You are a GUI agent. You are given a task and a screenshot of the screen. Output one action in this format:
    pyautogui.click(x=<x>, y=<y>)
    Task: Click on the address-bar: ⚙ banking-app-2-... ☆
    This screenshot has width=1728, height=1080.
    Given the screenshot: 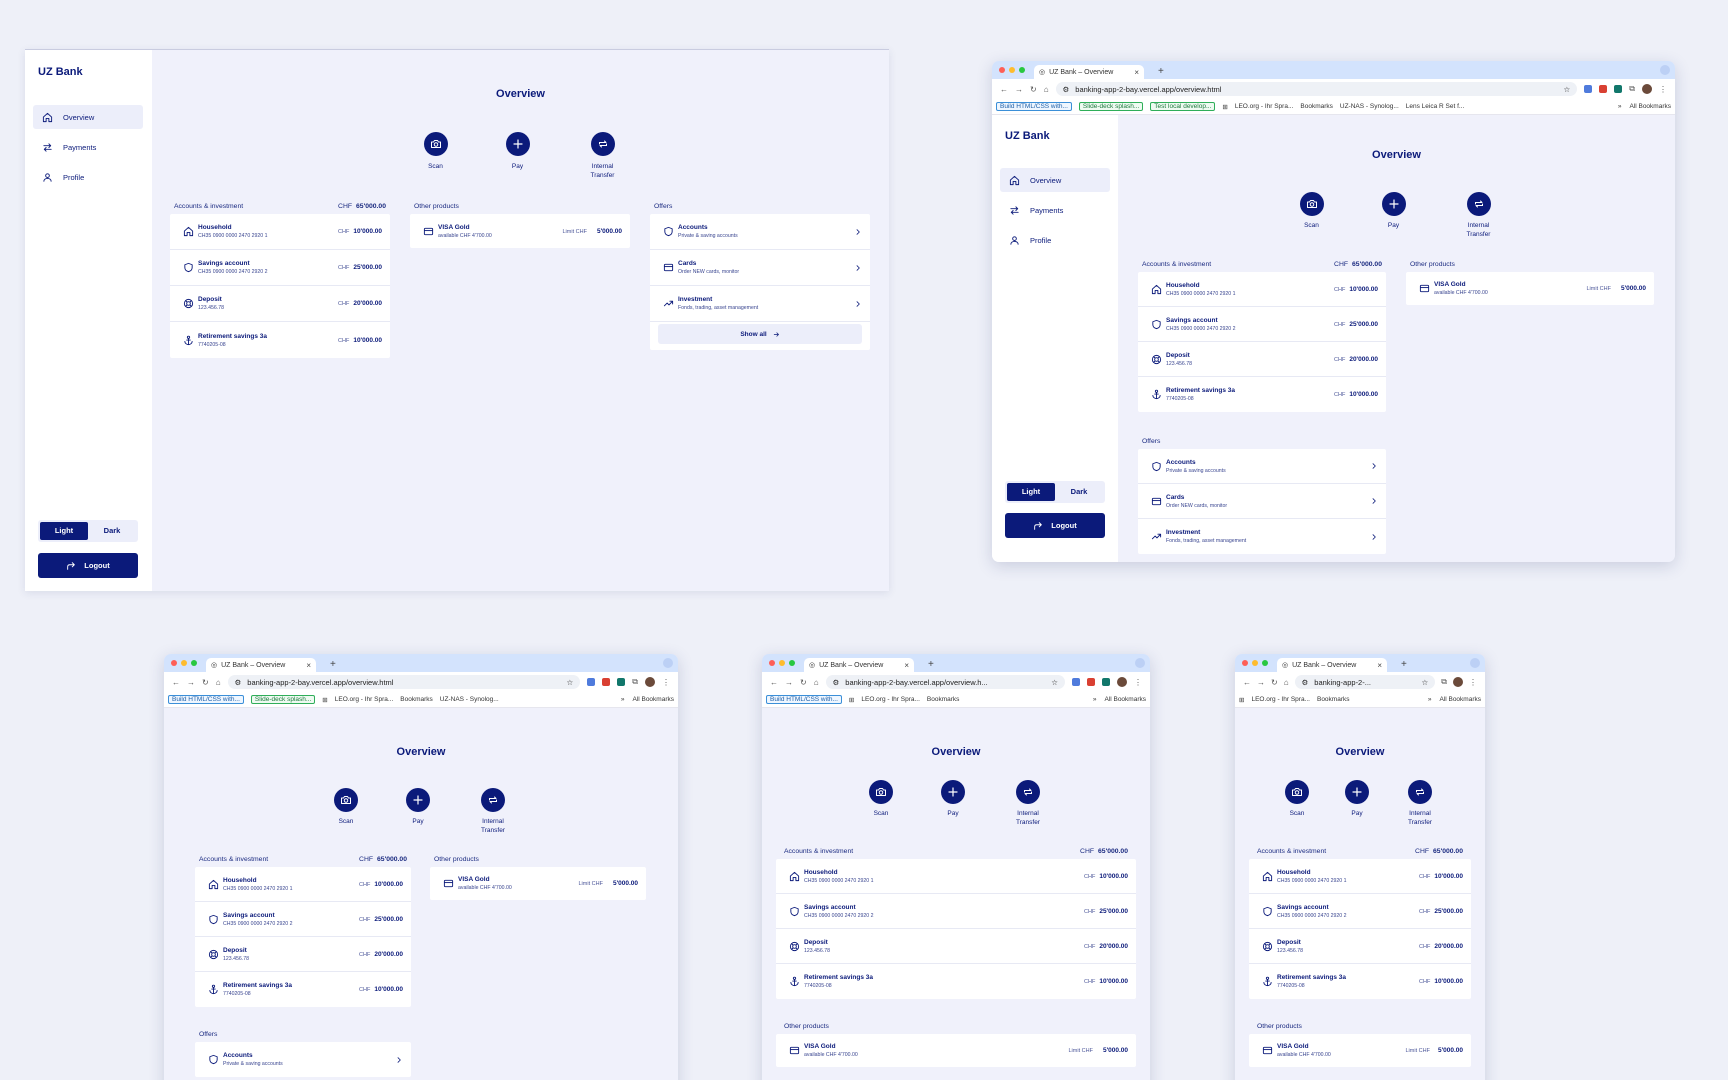 What is the action you would take?
    pyautogui.click(x=1365, y=682)
    